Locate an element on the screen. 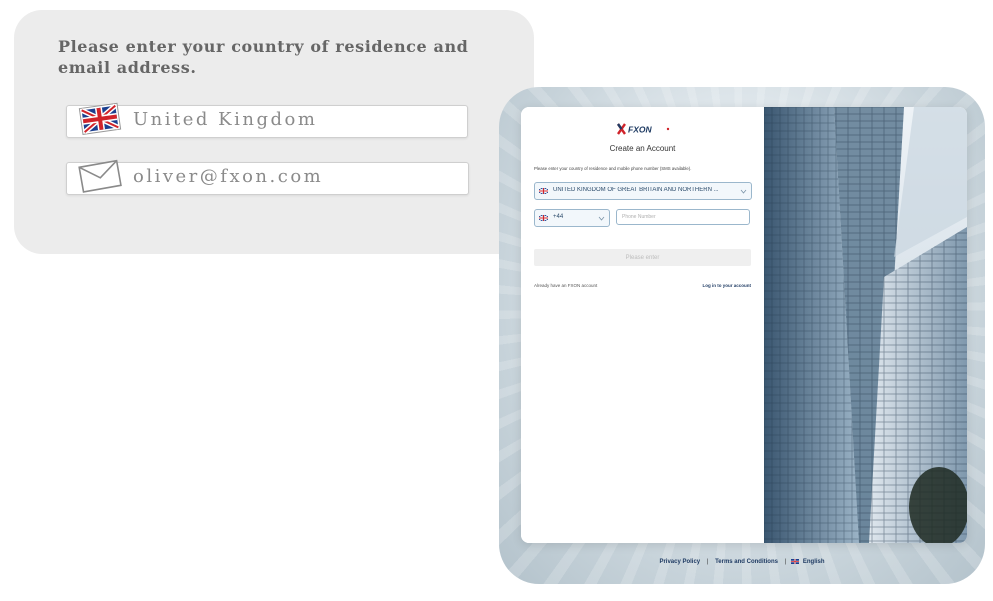 This screenshot has width=993, height=601. dial-code-select: +44 is located at coordinates (572, 218).